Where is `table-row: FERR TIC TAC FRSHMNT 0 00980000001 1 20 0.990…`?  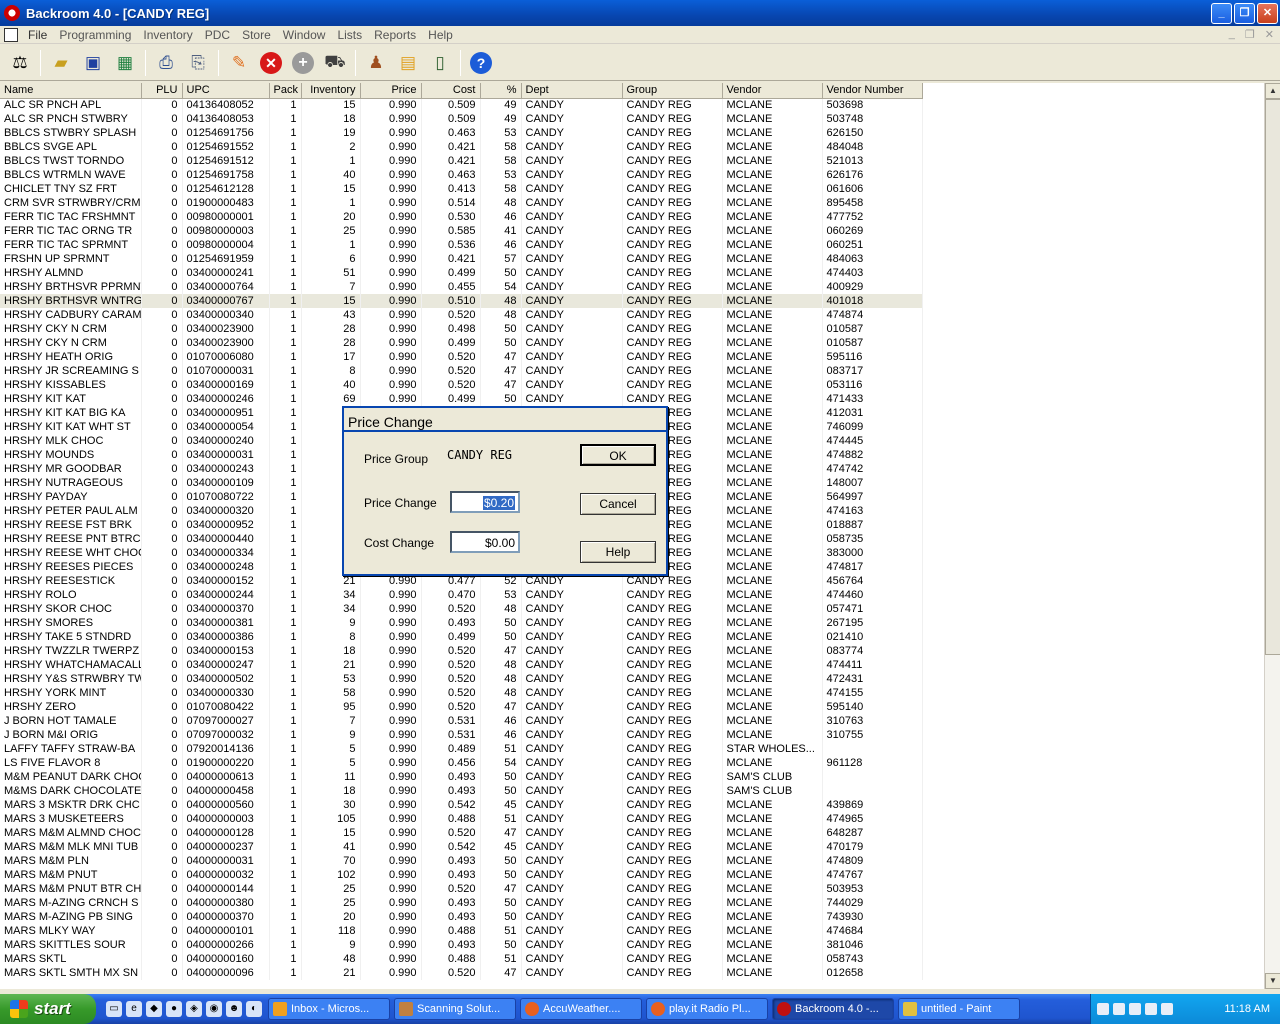
table-row: FERR TIC TAC FRSHMNT 0 00980000001 1 20 0.990… is located at coordinates (461, 217).